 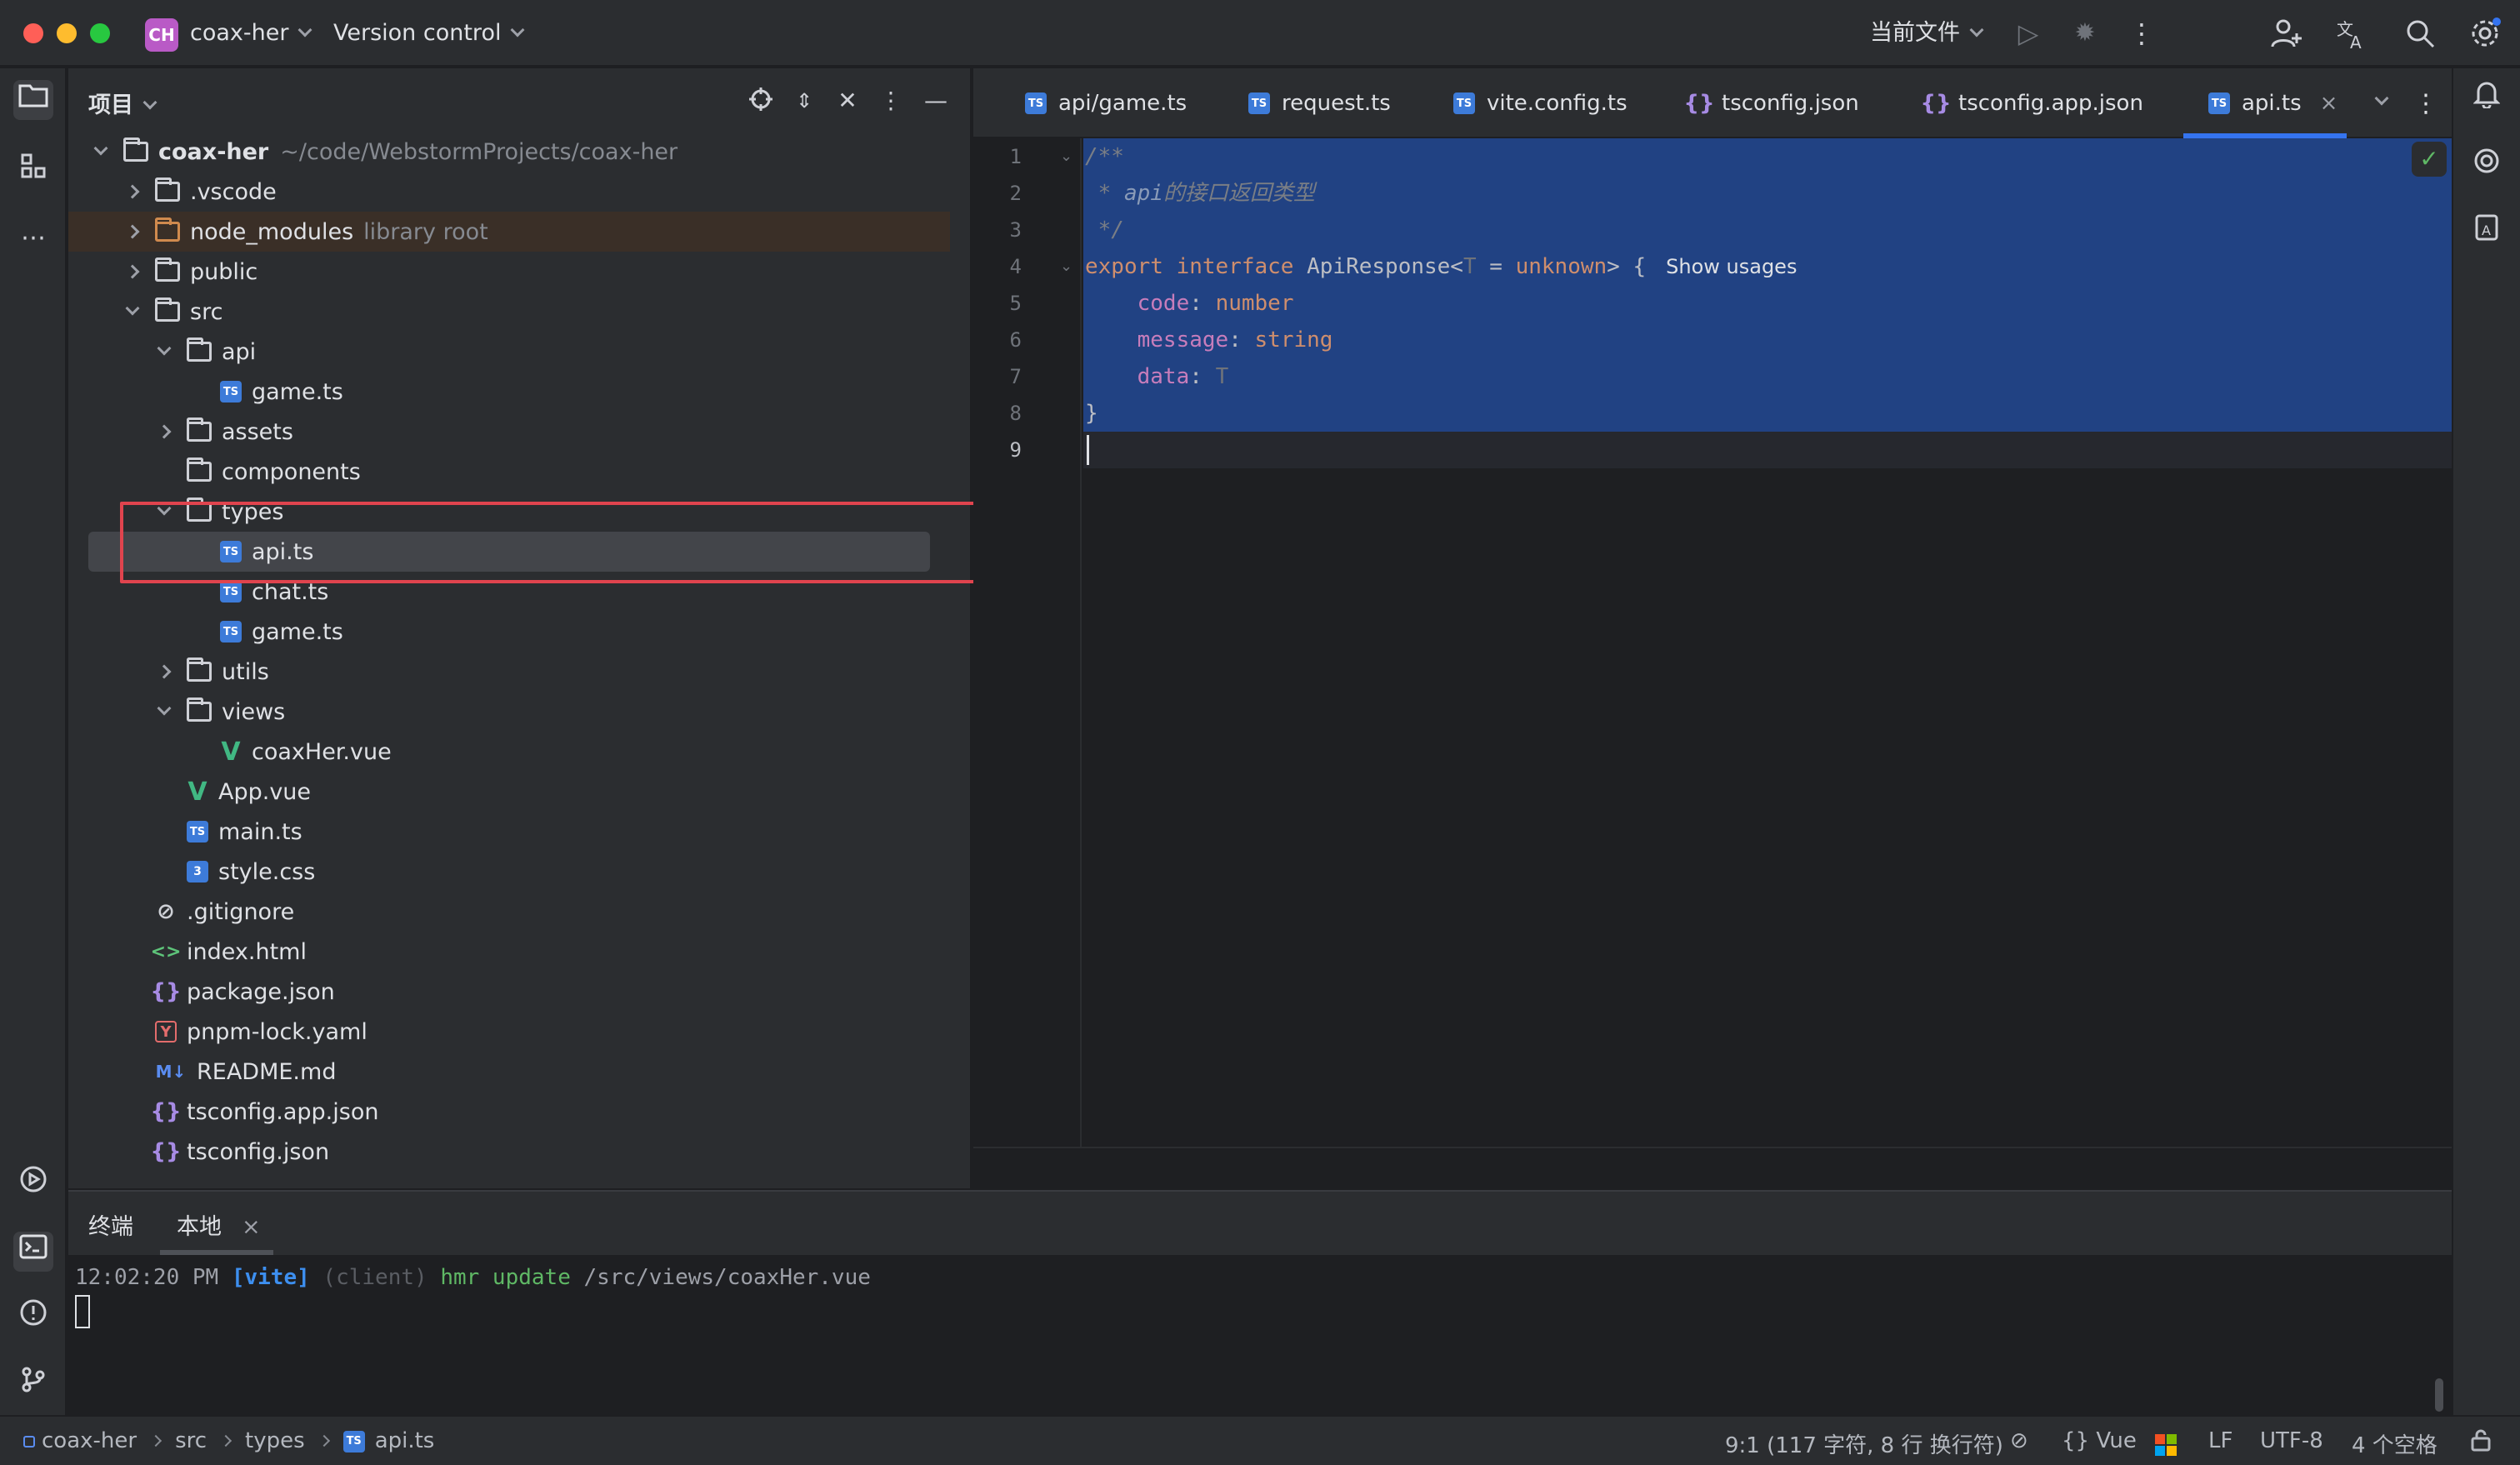 What do you see at coordinates (2377, 103) in the screenshot?
I see `tab-list-dropdown` at bounding box center [2377, 103].